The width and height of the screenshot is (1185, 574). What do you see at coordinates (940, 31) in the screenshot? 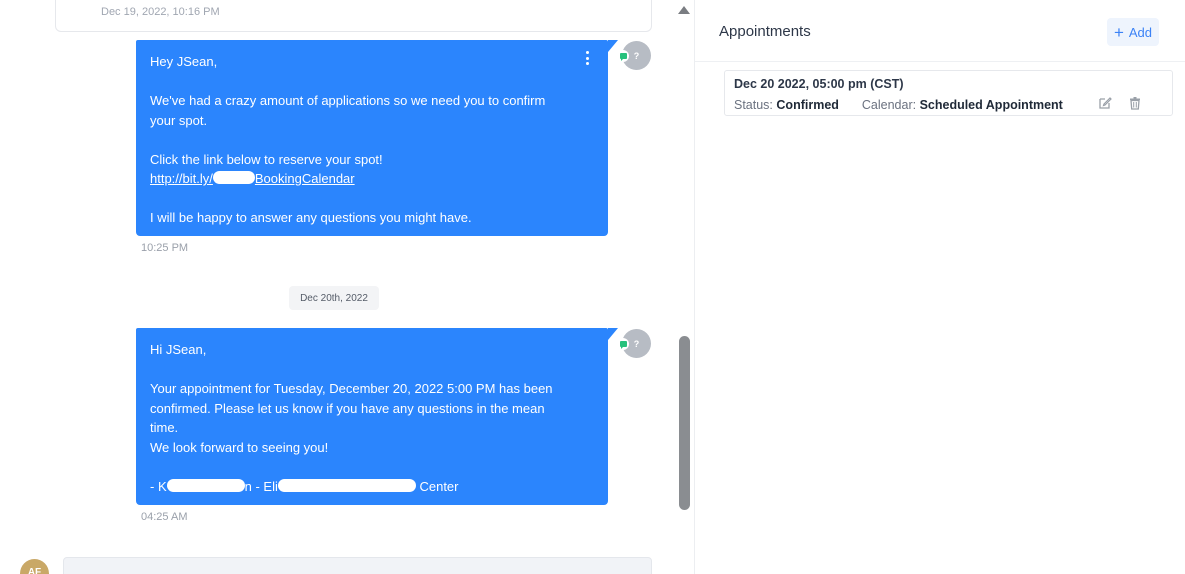
I see `appointments-header: Appointments + Add` at bounding box center [940, 31].